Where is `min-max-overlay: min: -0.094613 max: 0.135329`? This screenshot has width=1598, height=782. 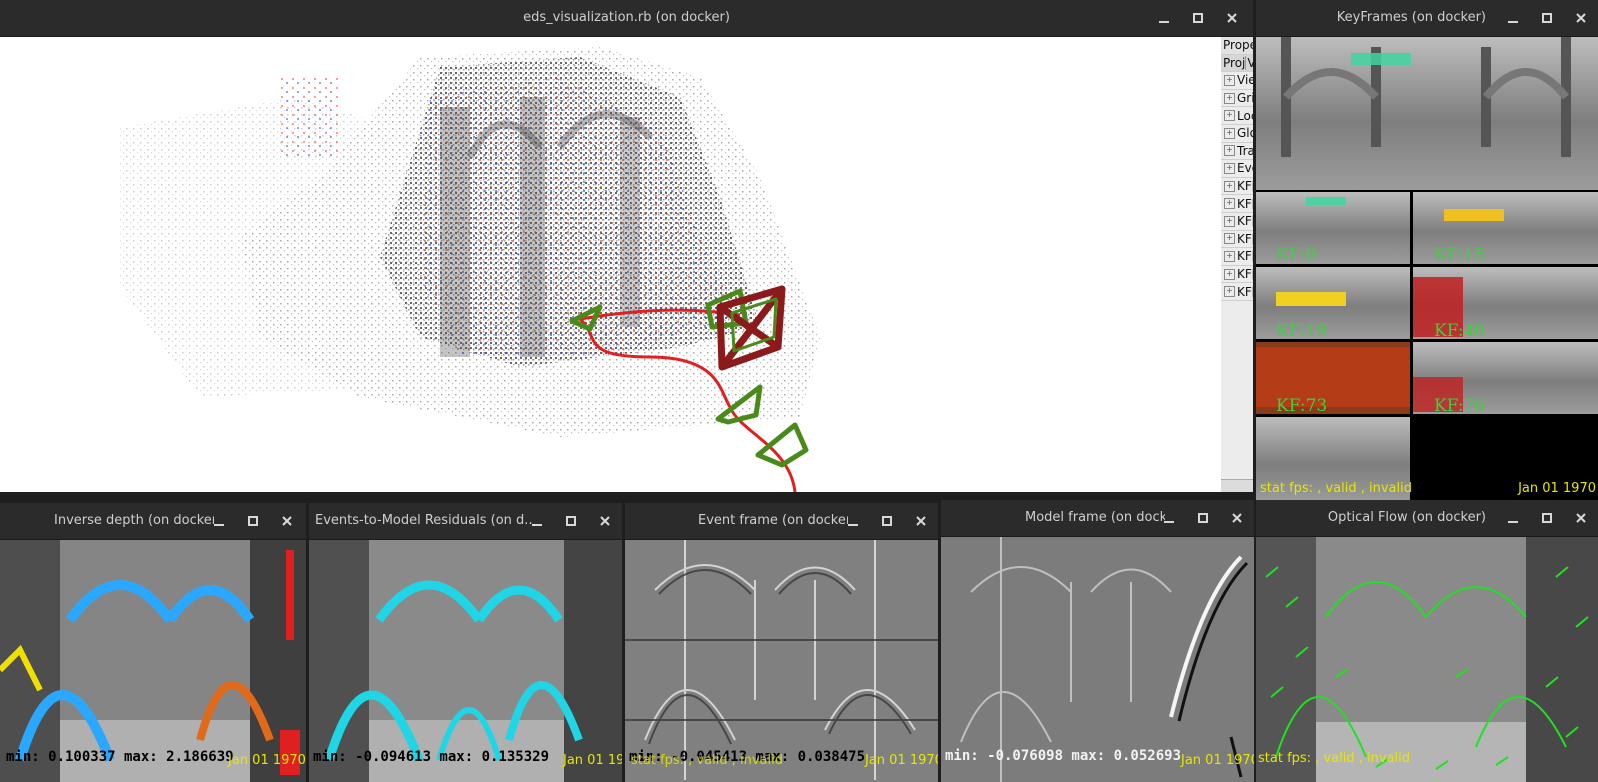 min-max-overlay: min: -0.094613 max: 0.135329 is located at coordinates (431, 757).